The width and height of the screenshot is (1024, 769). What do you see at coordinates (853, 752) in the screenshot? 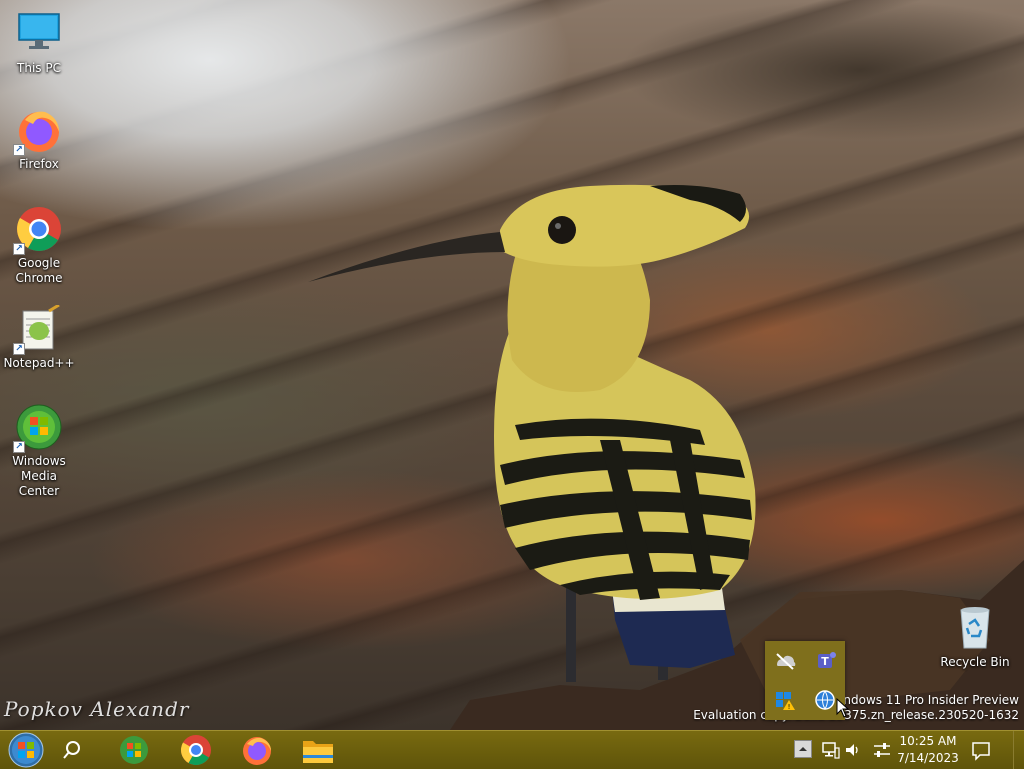
I see `volume-icon` at bounding box center [853, 752].